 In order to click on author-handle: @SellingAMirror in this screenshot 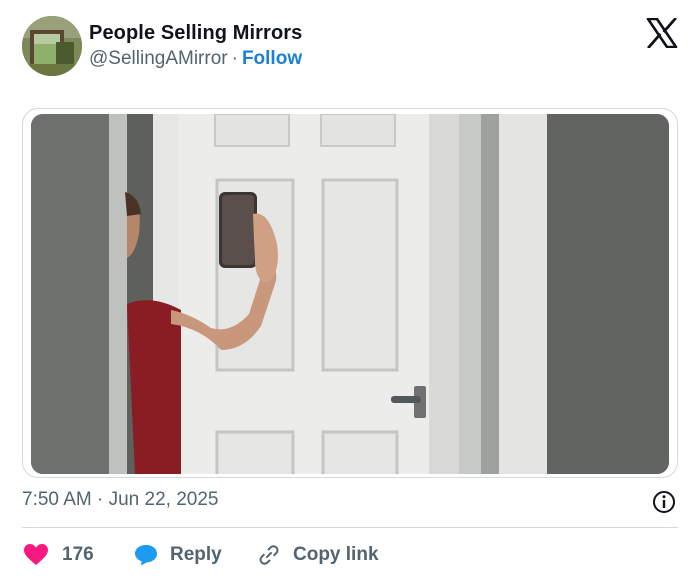, I will do `click(158, 58)`.